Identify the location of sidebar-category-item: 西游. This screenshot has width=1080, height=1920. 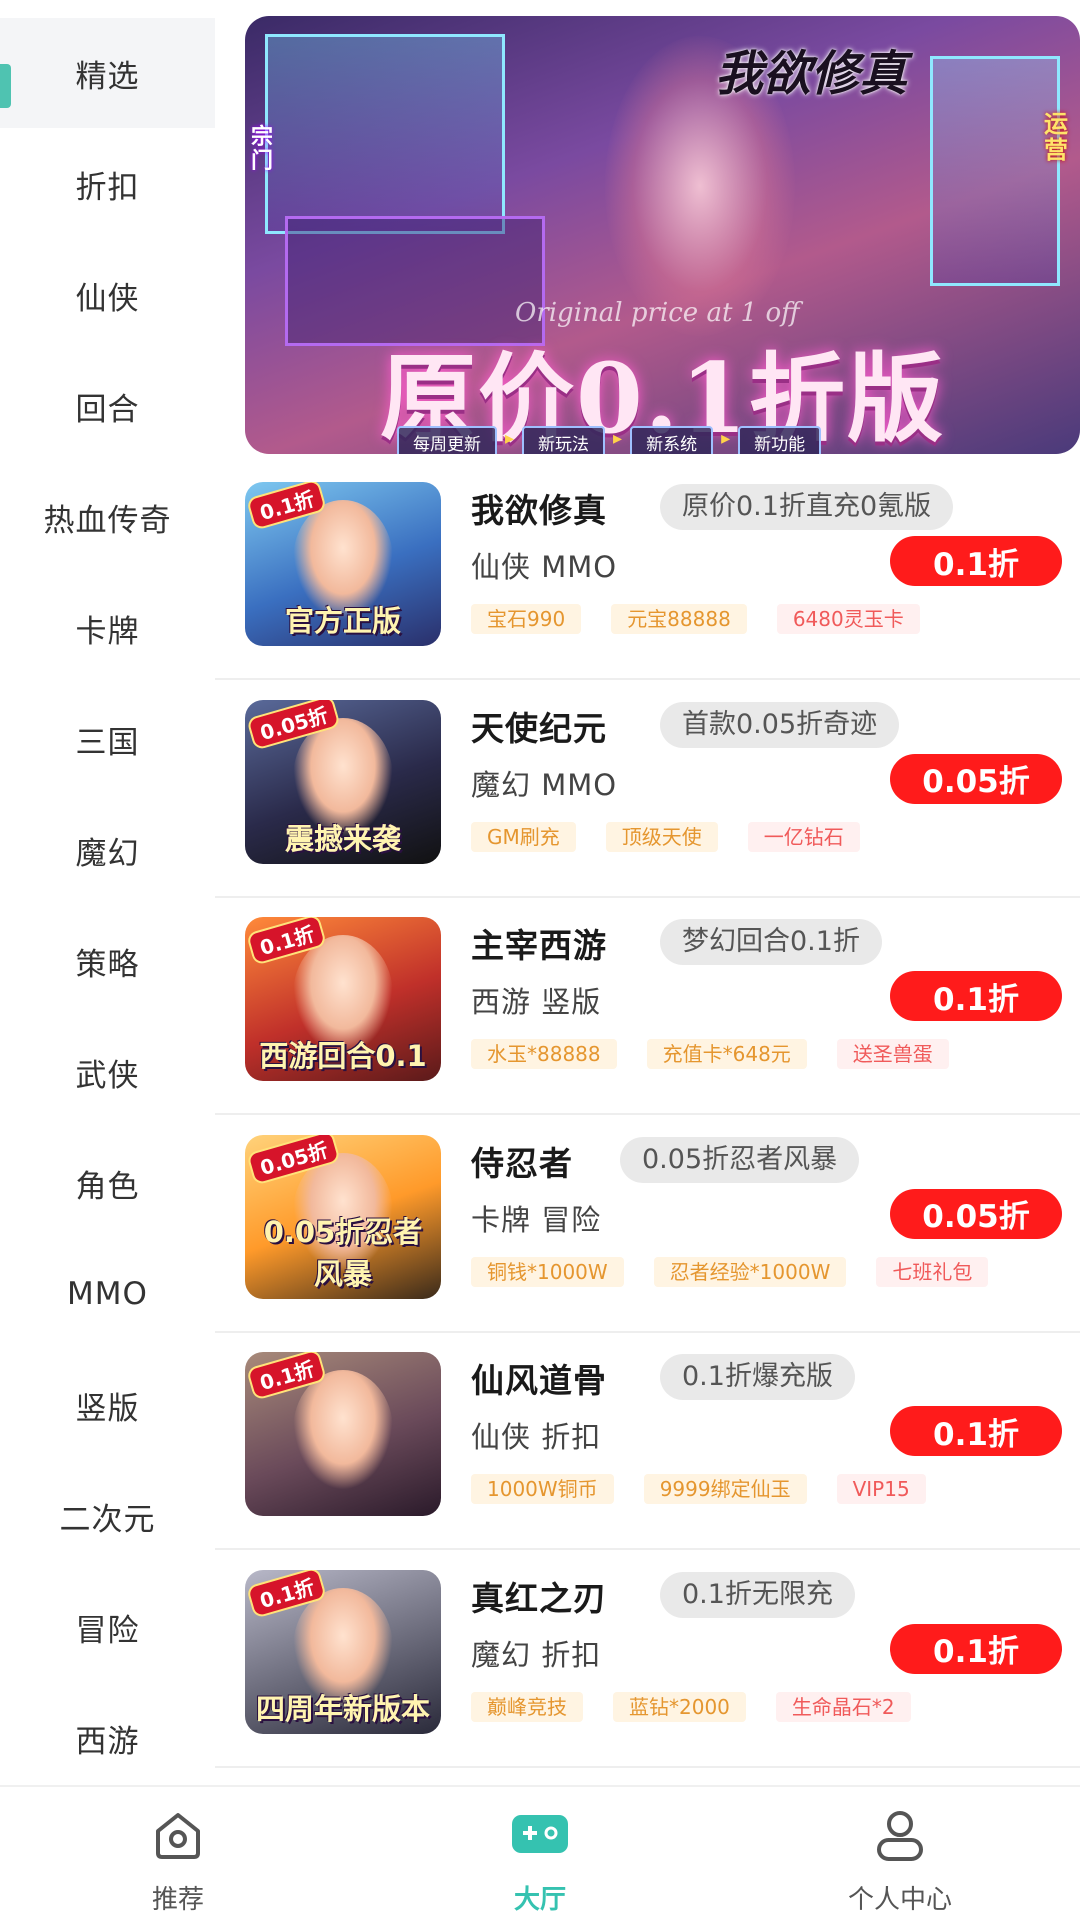
(107, 1734).